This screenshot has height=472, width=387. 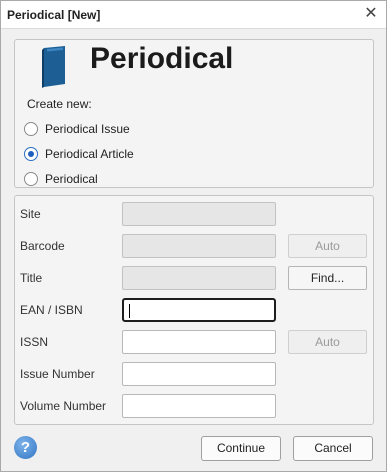 What do you see at coordinates (199, 406) in the screenshot?
I see `volume-number-field` at bounding box center [199, 406].